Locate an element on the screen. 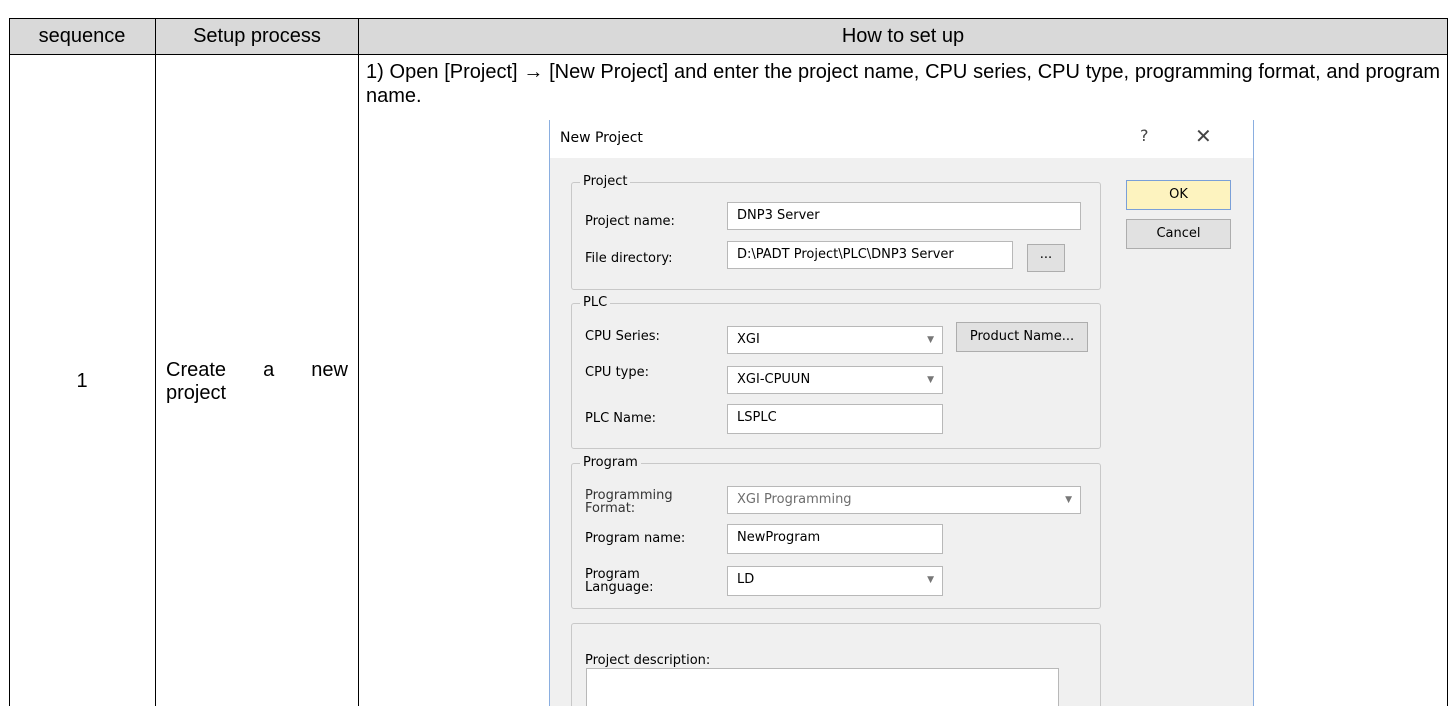 The width and height of the screenshot is (1454, 706). header-sequence: sequence is located at coordinates (82, 36).